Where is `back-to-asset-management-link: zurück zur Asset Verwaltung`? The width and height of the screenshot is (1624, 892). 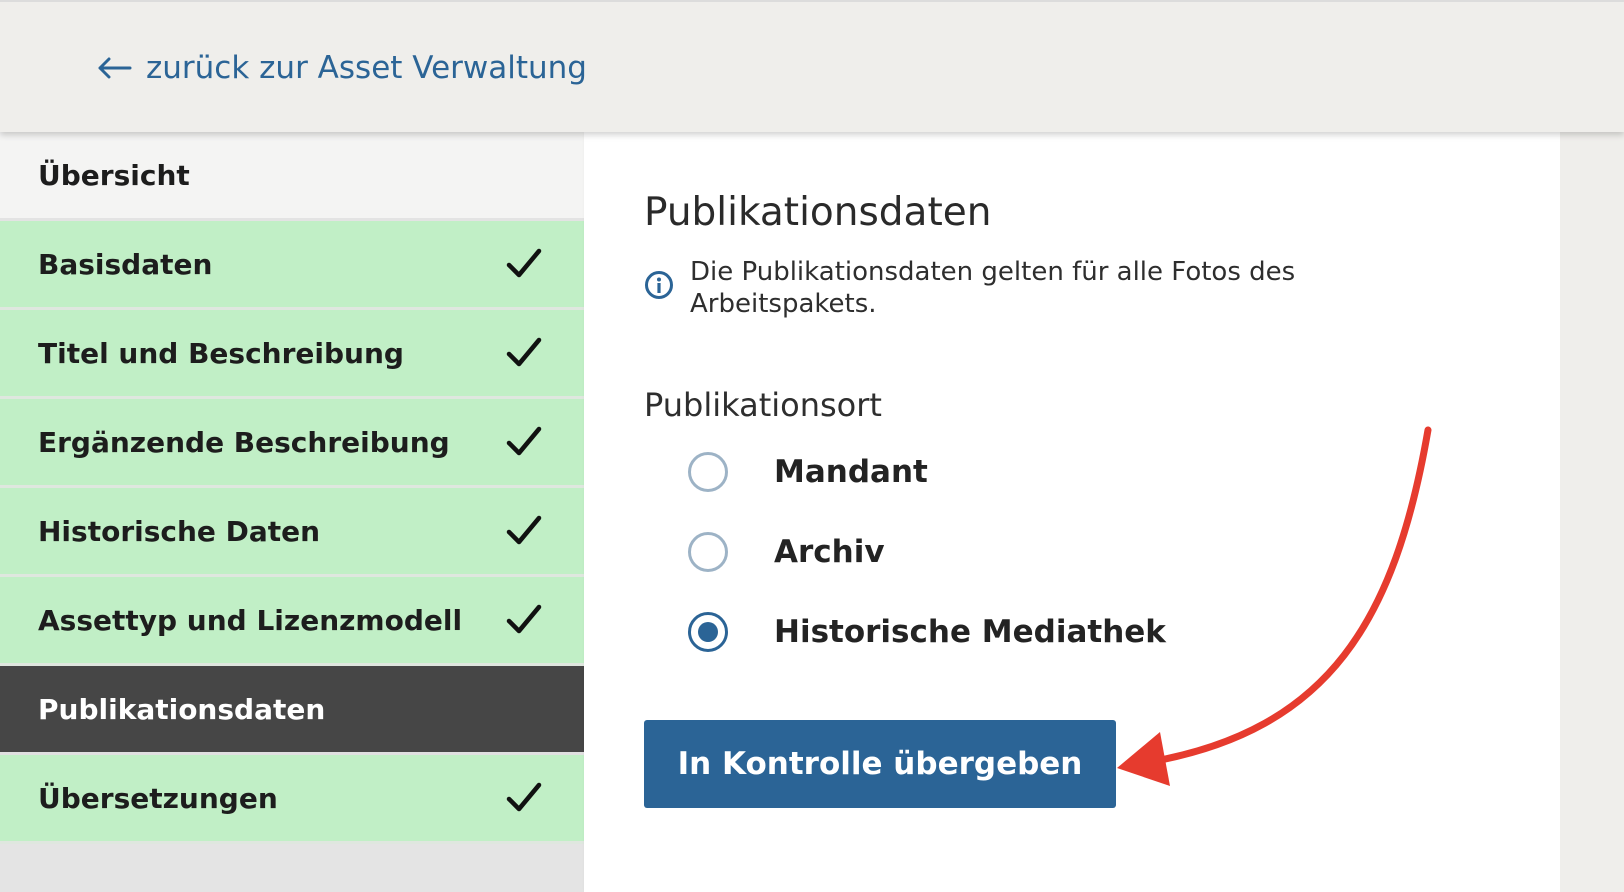 back-to-asset-management-link: zurück zur Asset Verwaltung is located at coordinates (341, 68).